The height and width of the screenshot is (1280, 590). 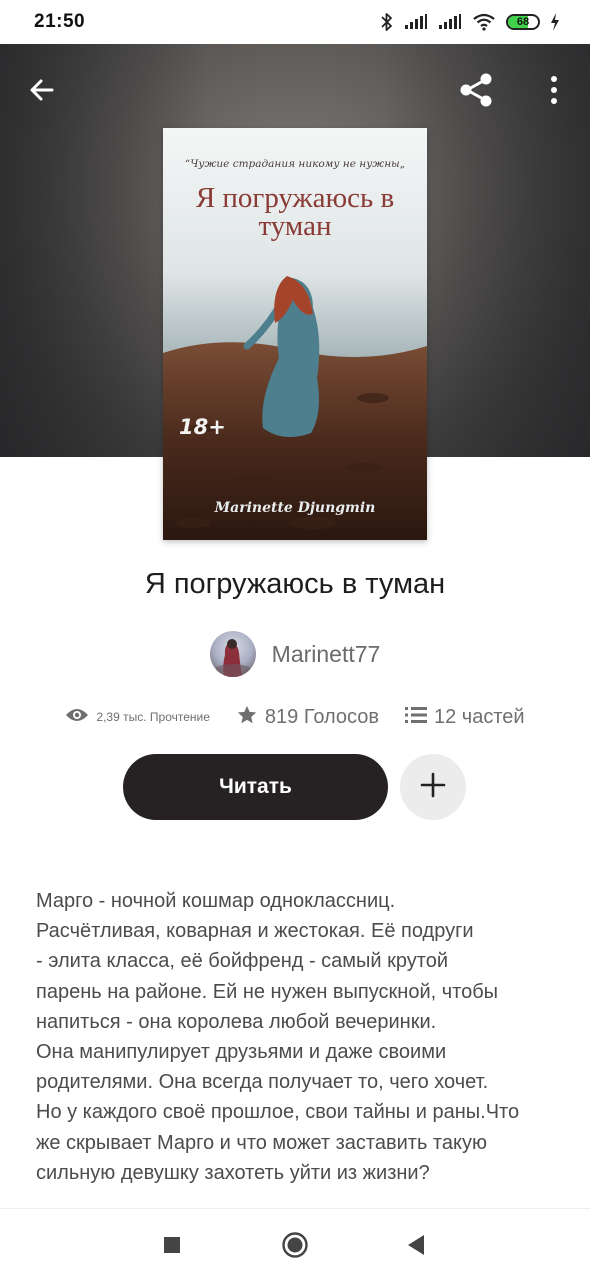 What do you see at coordinates (153, 717) in the screenshot?
I see `reads-count: 2,39 тыс. Прочтение` at bounding box center [153, 717].